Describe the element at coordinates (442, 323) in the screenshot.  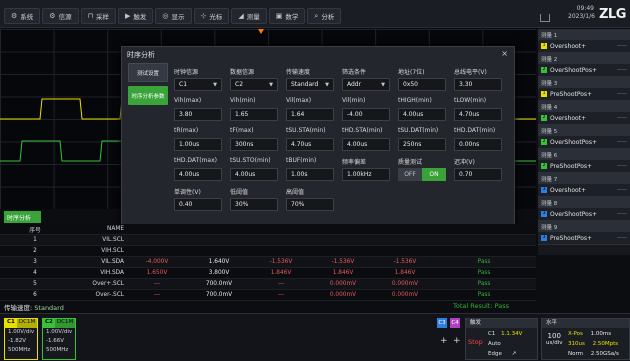
I see `channel-3-button: C3` at that location.